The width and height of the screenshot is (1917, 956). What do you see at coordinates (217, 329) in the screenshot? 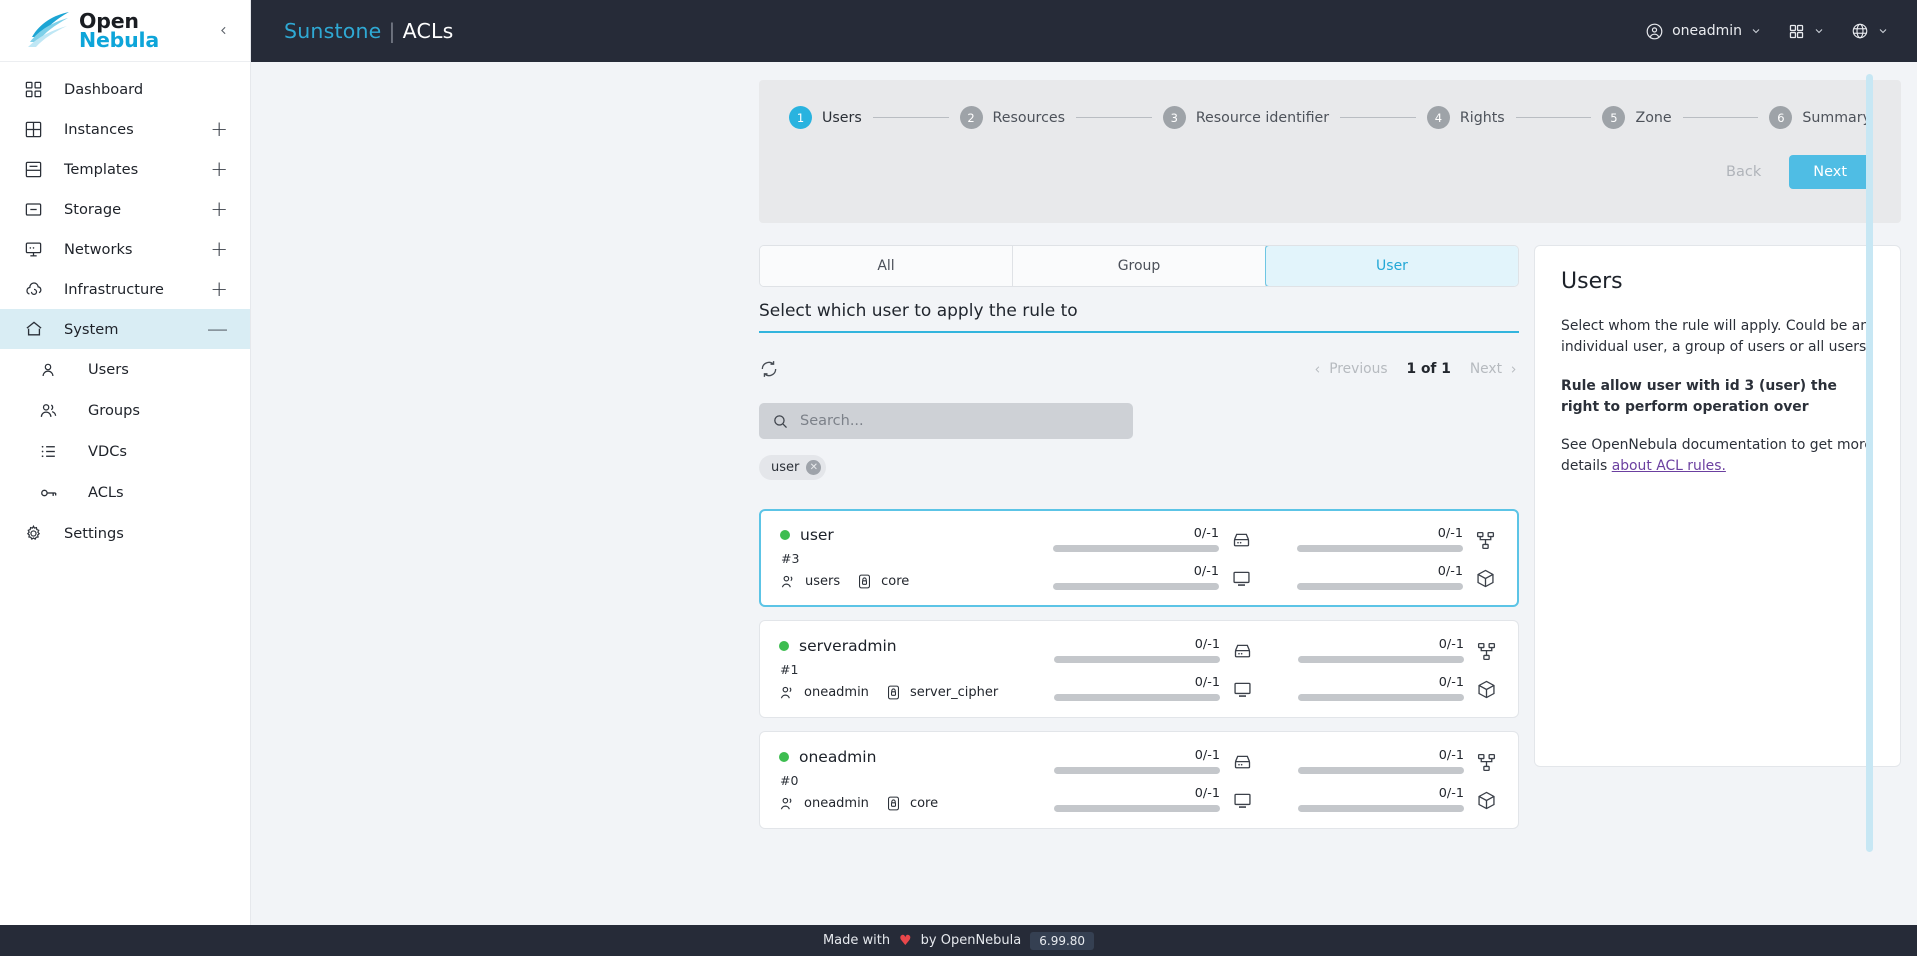
I see `sidebar-collapse-icon: —` at bounding box center [217, 329].